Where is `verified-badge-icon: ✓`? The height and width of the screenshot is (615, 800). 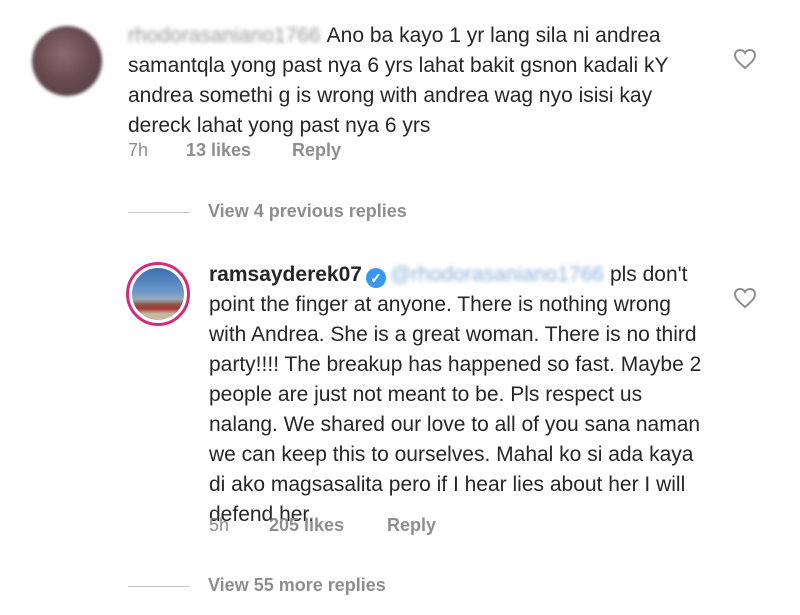
verified-badge-icon: ✓ is located at coordinates (375, 278).